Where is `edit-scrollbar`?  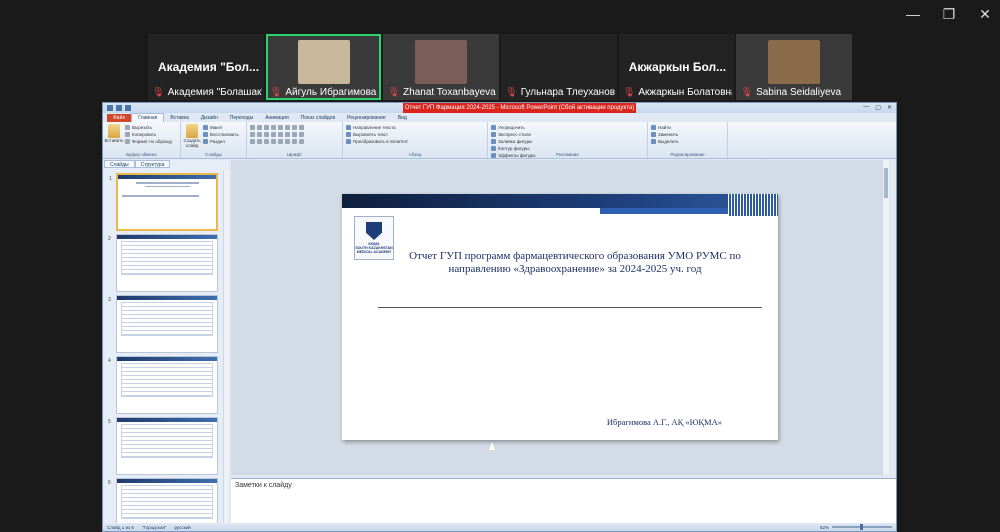
edit-scrollbar is located at coordinates (885, 317).